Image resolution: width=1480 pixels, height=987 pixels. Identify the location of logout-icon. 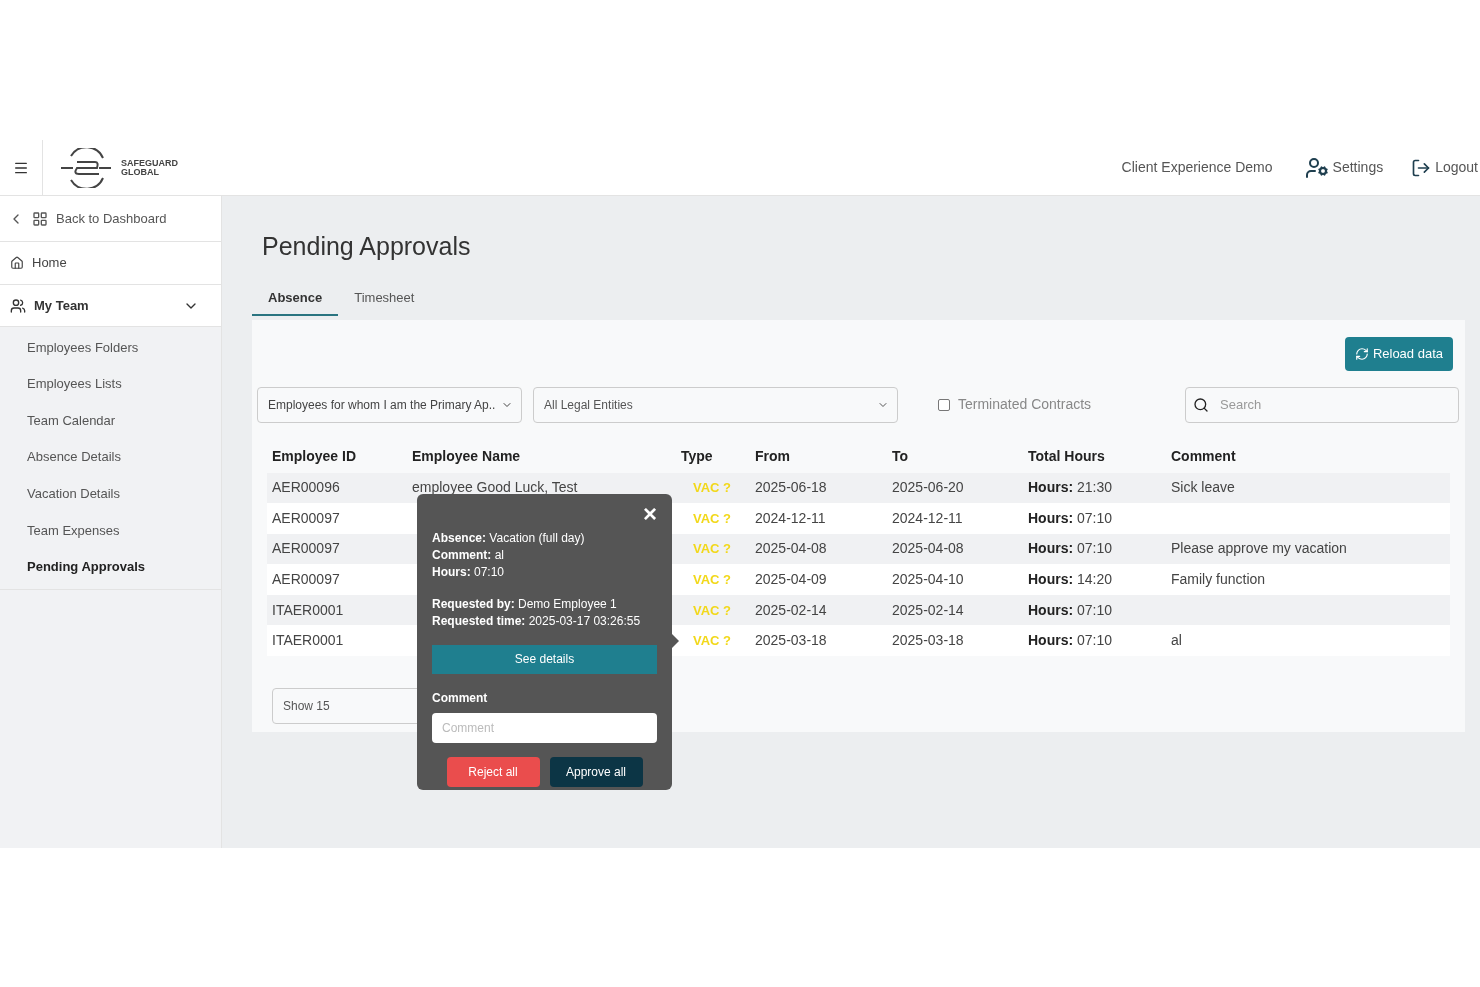
(1421, 167).